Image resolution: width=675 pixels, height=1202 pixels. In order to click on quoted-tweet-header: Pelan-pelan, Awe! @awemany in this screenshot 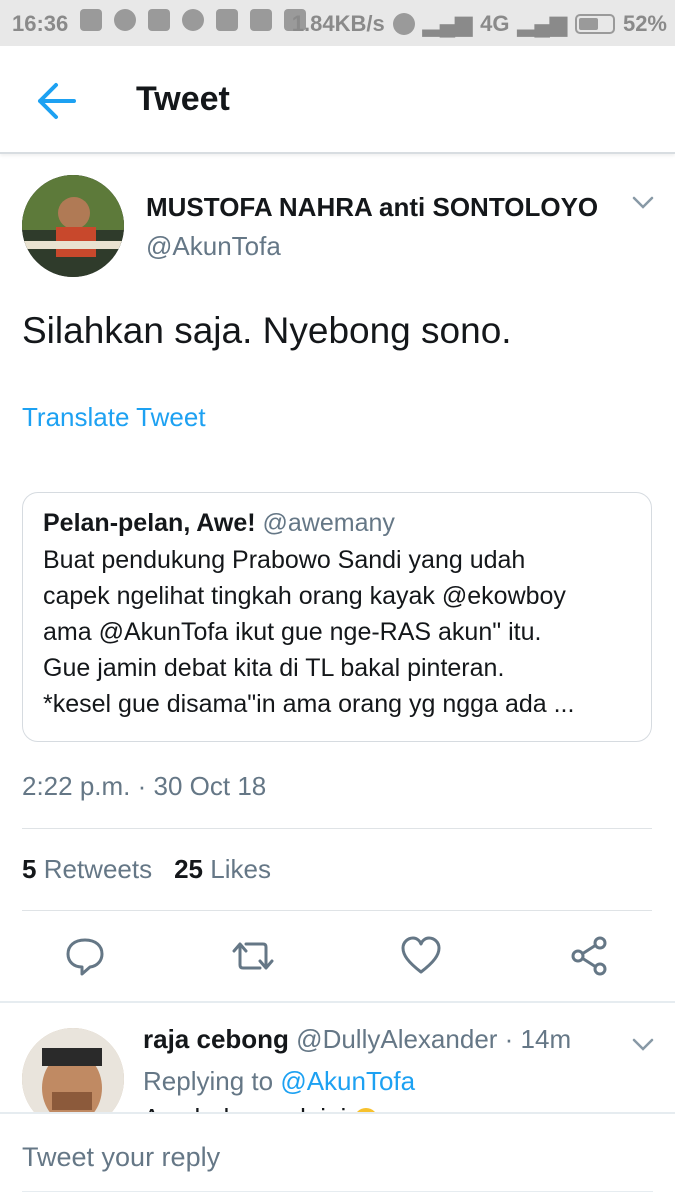, I will do `click(337, 523)`.